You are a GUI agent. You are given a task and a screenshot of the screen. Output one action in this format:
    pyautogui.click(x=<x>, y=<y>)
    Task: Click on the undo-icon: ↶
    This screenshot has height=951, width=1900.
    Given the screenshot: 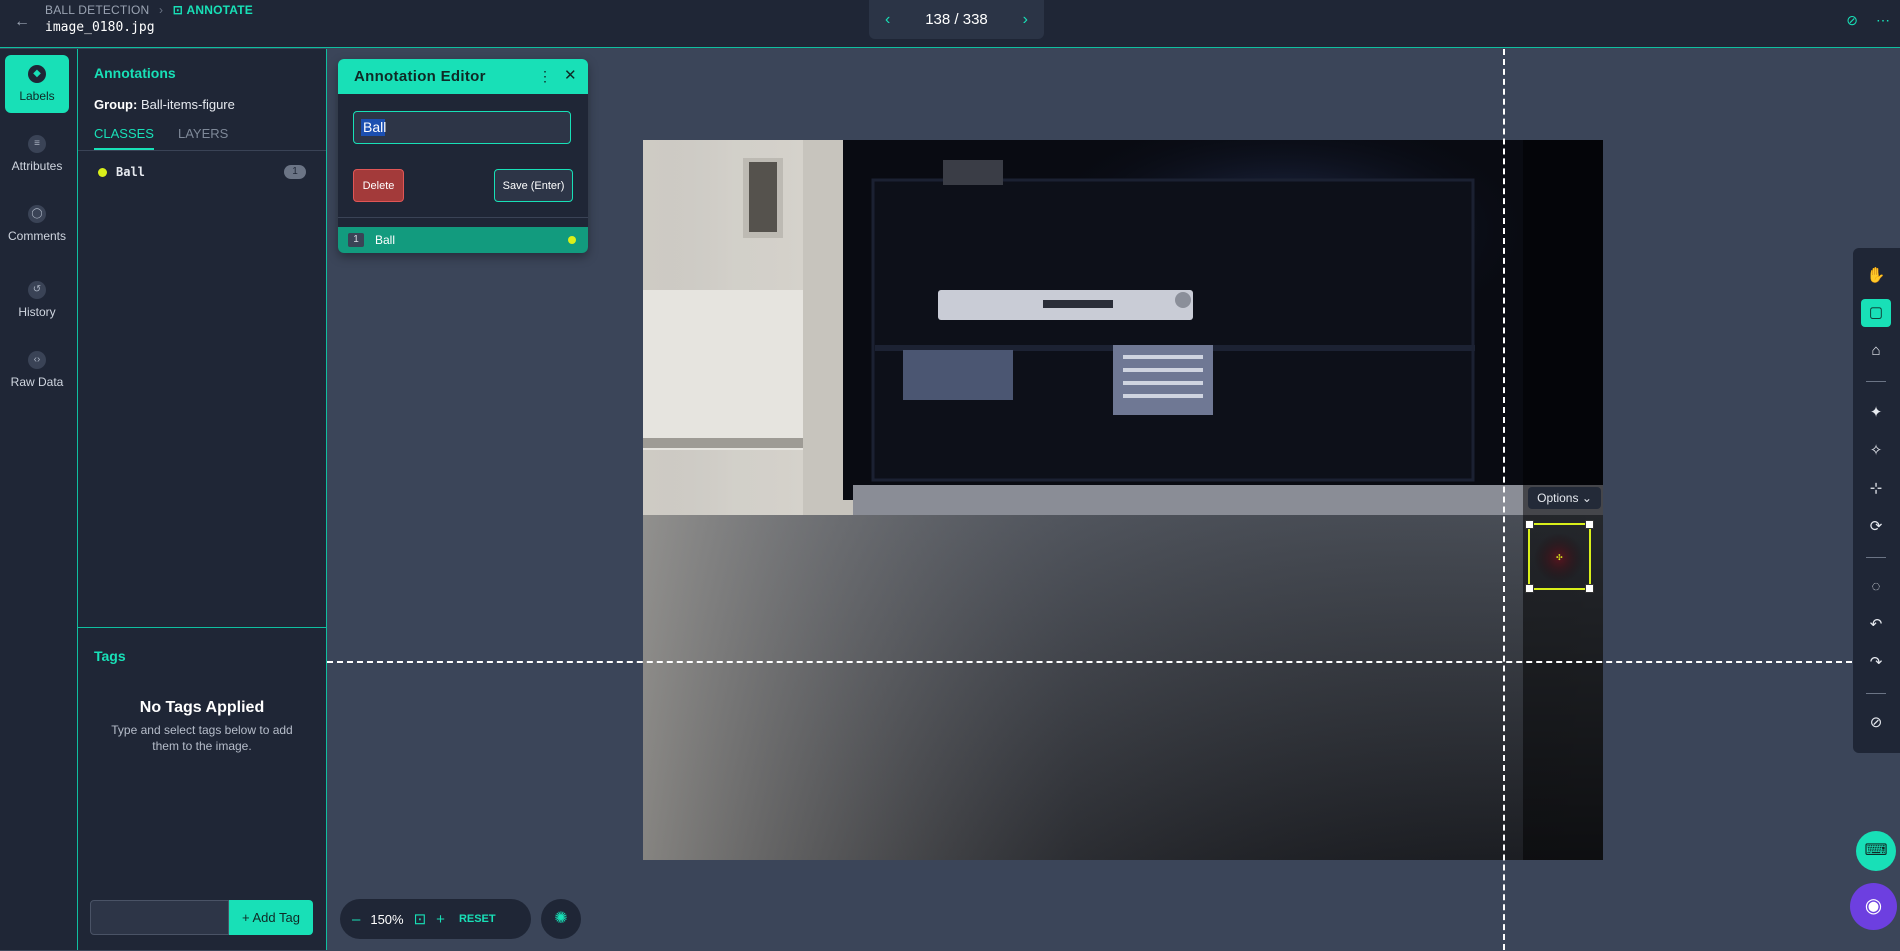 What is the action you would take?
    pyautogui.click(x=1876, y=625)
    